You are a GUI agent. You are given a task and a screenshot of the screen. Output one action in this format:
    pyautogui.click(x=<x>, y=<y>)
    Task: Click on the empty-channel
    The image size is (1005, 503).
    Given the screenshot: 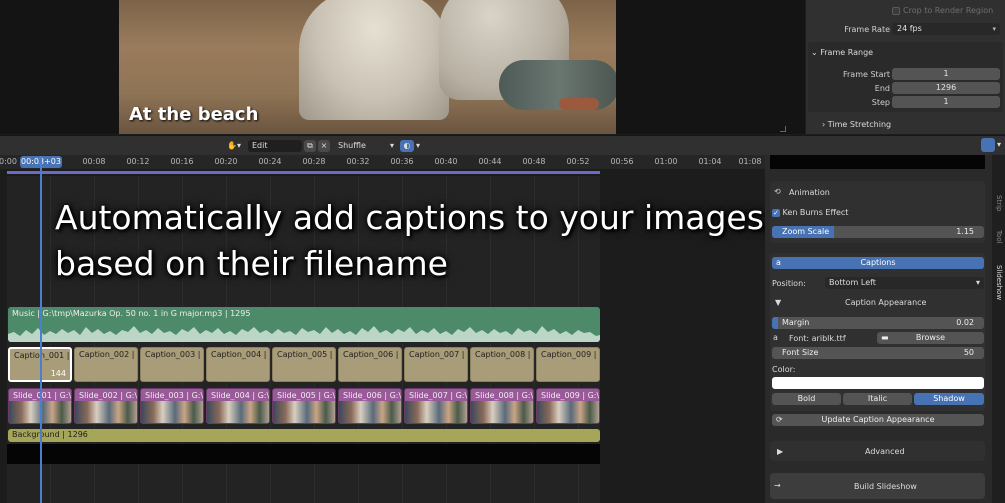 What is the action you would take?
    pyautogui.click(x=303, y=454)
    